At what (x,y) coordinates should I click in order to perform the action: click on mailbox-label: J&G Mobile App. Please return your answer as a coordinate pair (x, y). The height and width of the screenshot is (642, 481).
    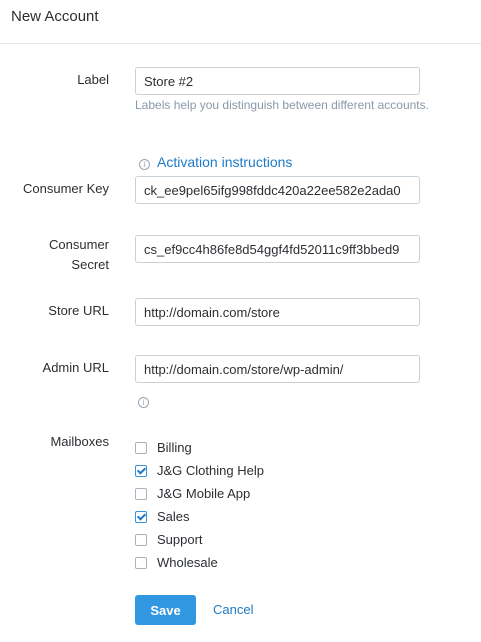
    Looking at the image, I should click on (204, 493).